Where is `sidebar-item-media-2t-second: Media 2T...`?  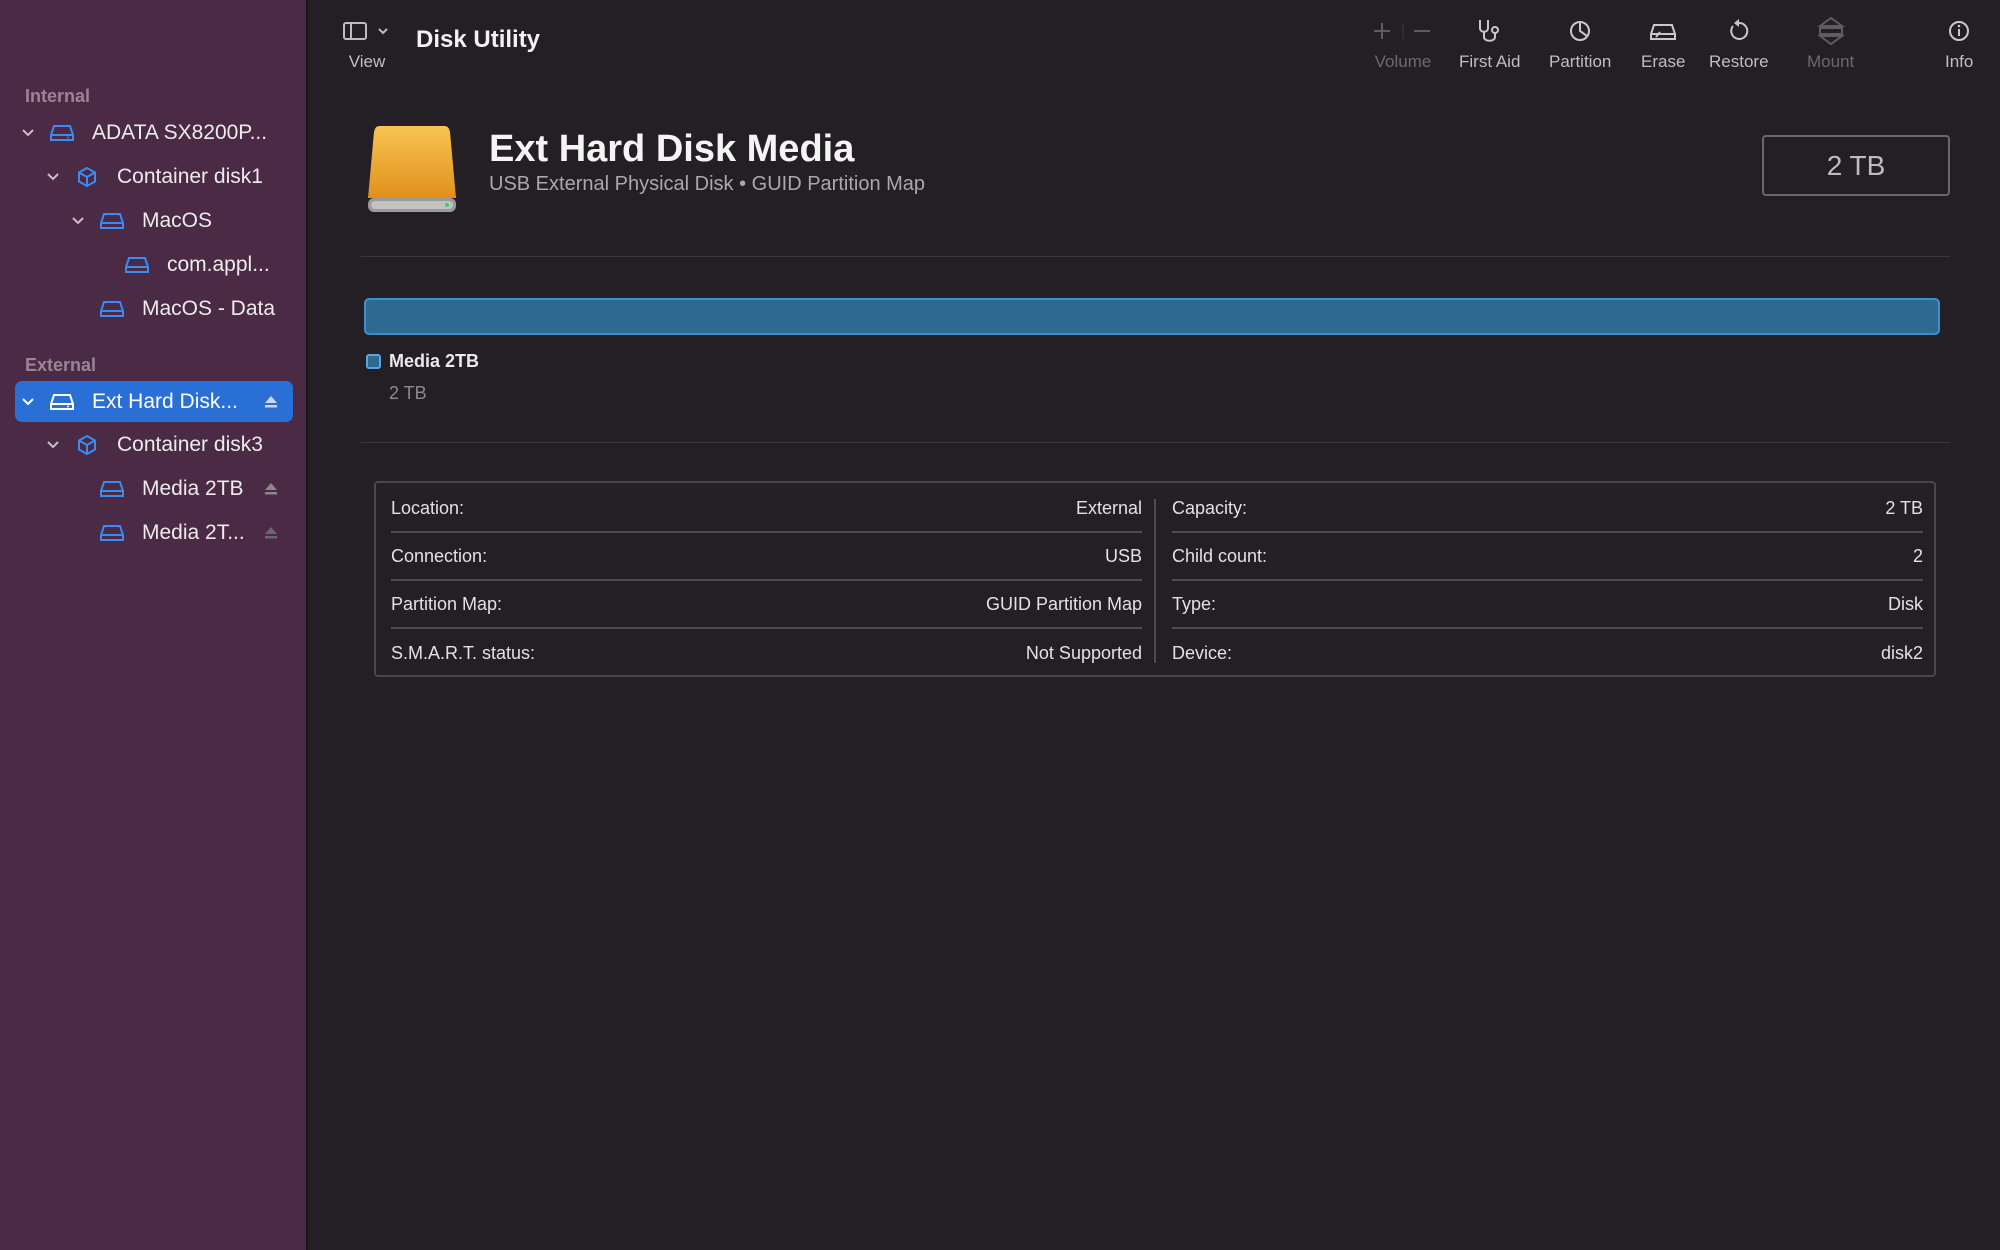
sidebar-item-media-2t-second: Media 2T... is located at coordinates (154, 533).